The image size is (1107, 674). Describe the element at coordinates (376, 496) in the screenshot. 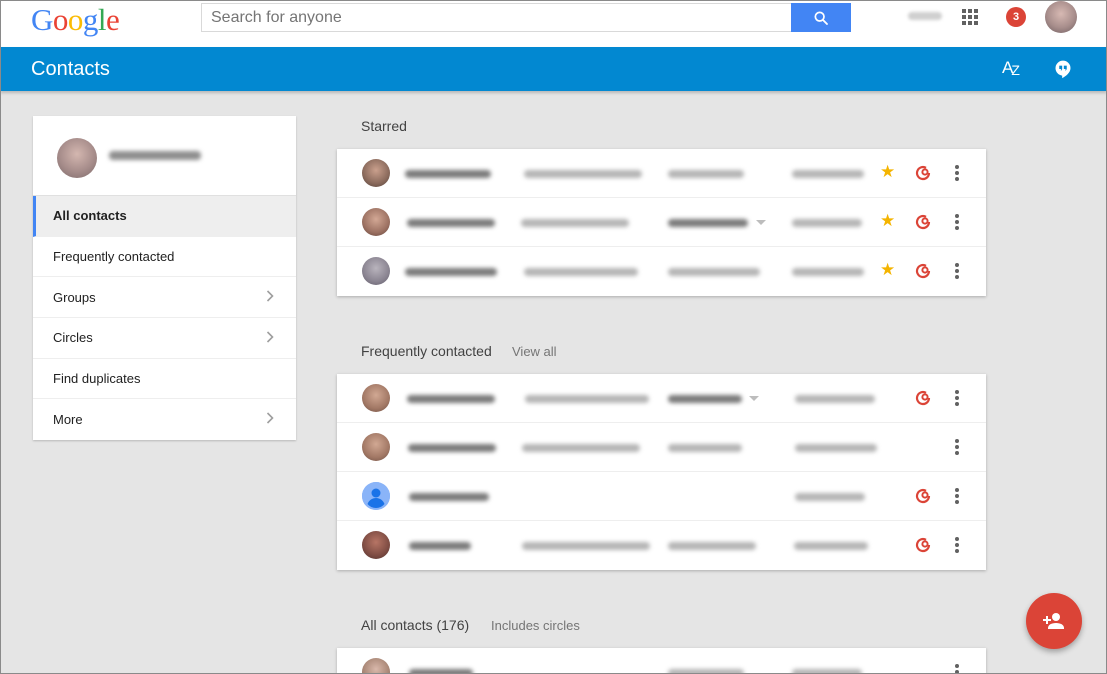

I see `default-avatar-icon` at that location.